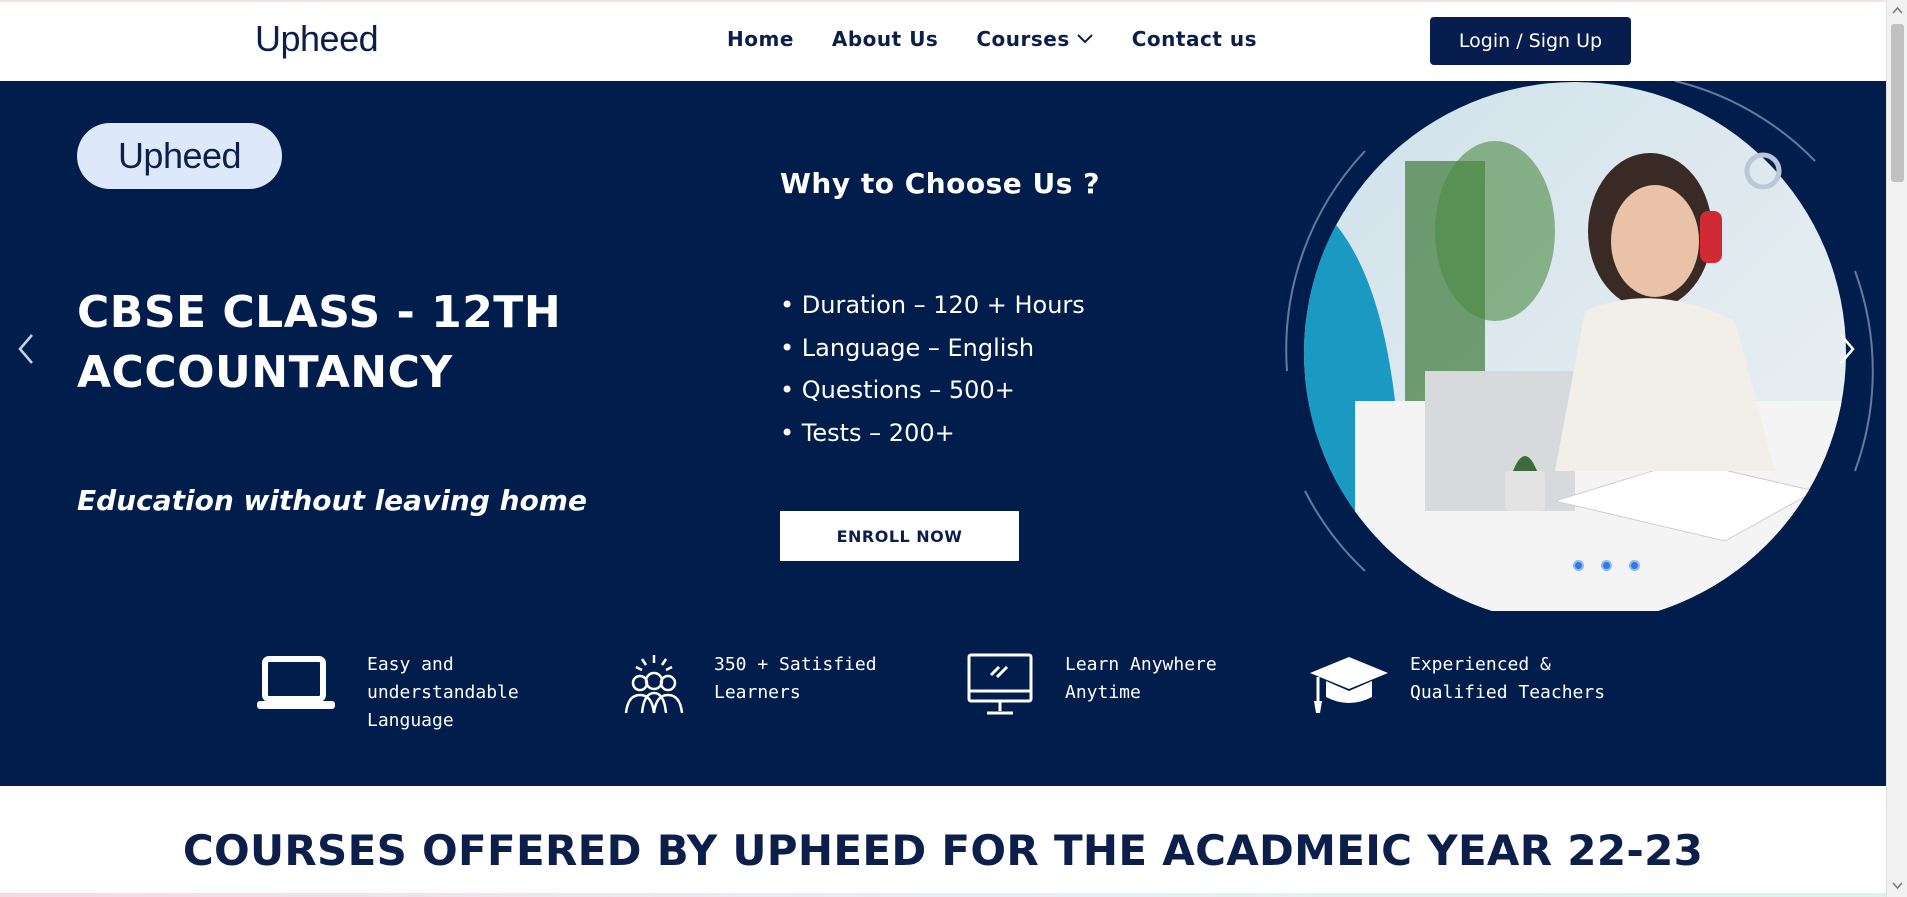 The image size is (1907, 897). I want to click on highlight-satisfied-learners: 350 + Satisfied Learners, so click(744, 686).